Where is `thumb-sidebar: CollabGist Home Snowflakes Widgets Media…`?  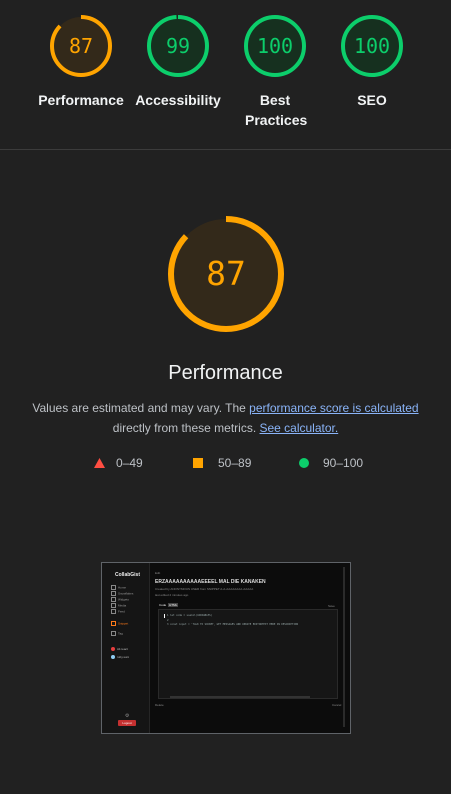 thumb-sidebar: CollabGist Home Snowflakes Widgets Media… is located at coordinates (126, 648).